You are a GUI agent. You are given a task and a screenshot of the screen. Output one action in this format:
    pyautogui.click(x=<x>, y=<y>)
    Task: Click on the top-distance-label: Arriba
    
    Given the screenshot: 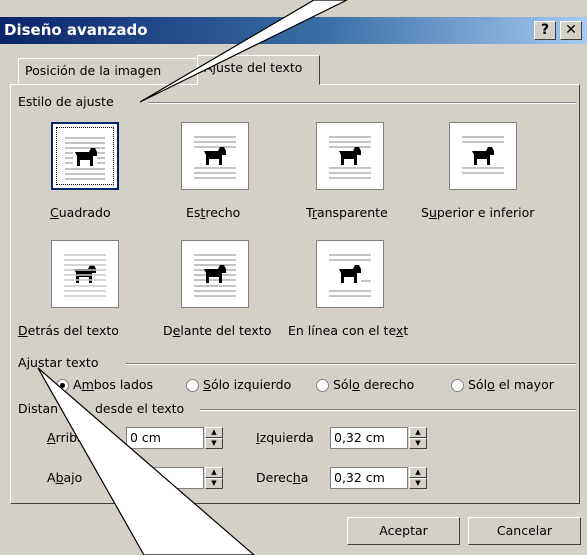 What is the action you would take?
    pyautogui.click(x=66, y=437)
    